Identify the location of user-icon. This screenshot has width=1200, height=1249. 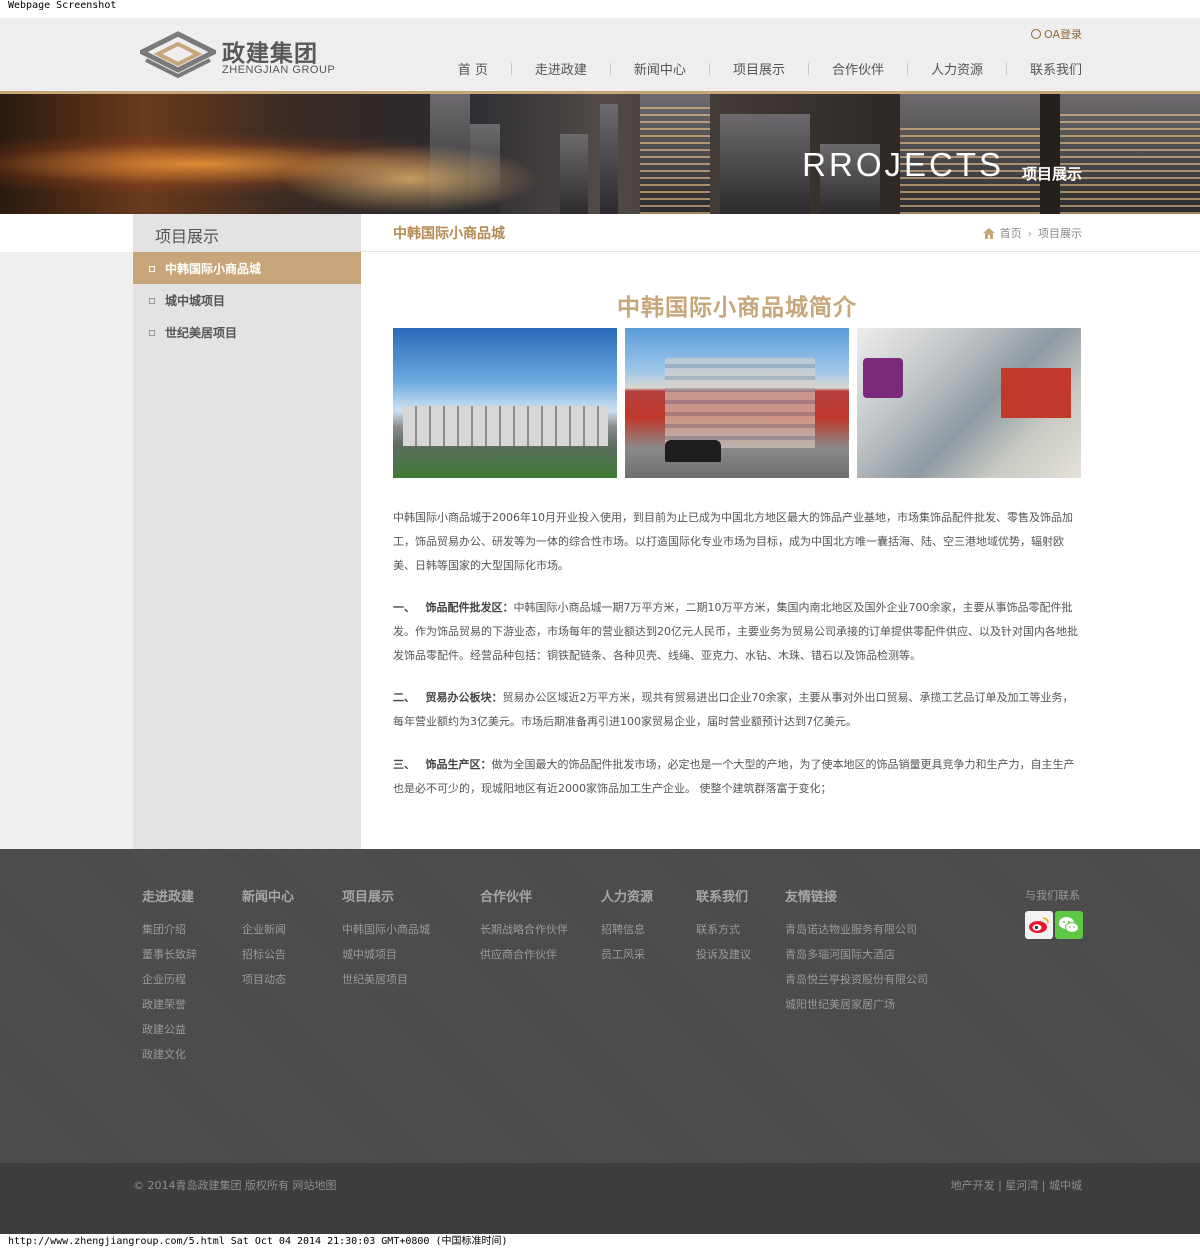
(1036, 34).